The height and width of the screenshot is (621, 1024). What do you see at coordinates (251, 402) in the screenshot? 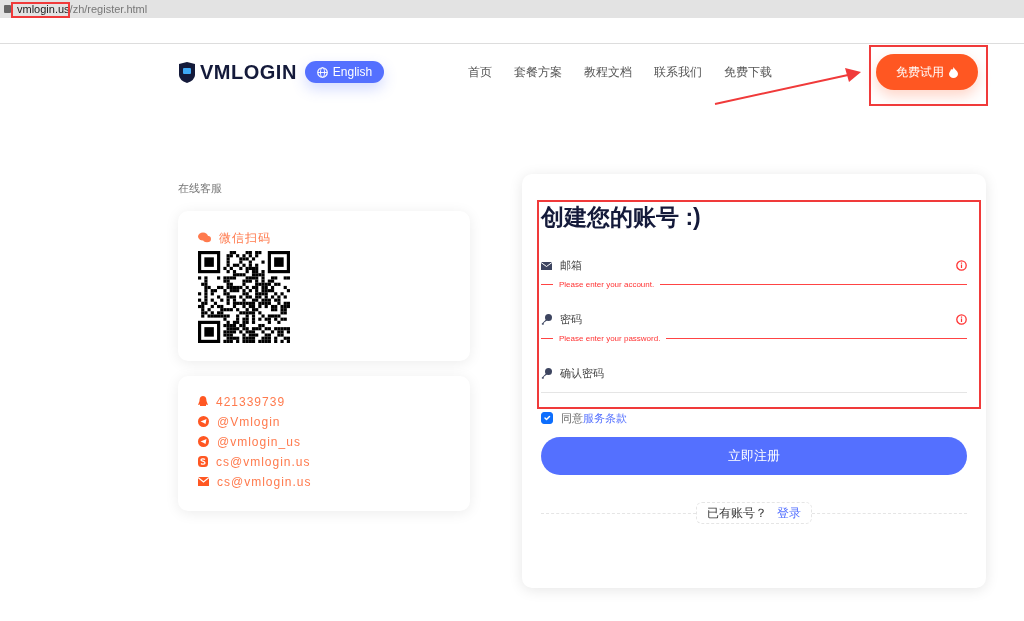
I see `contact-text: 421339739` at bounding box center [251, 402].